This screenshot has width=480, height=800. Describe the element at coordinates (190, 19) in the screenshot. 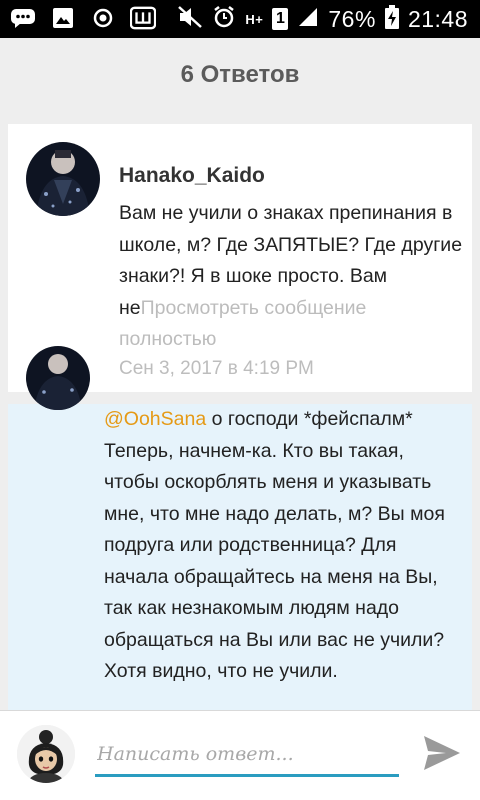

I see `mute-icon` at that location.